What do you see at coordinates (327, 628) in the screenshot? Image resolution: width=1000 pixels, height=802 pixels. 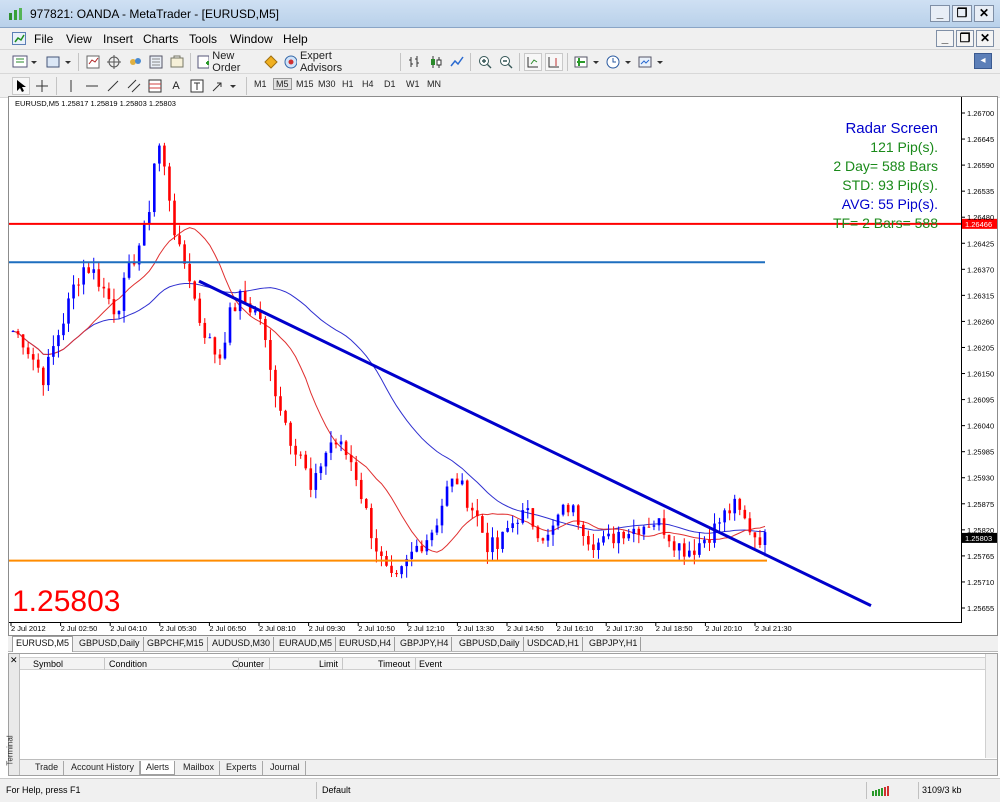 I see `x-tick-label: 2 Jul 09:30` at bounding box center [327, 628].